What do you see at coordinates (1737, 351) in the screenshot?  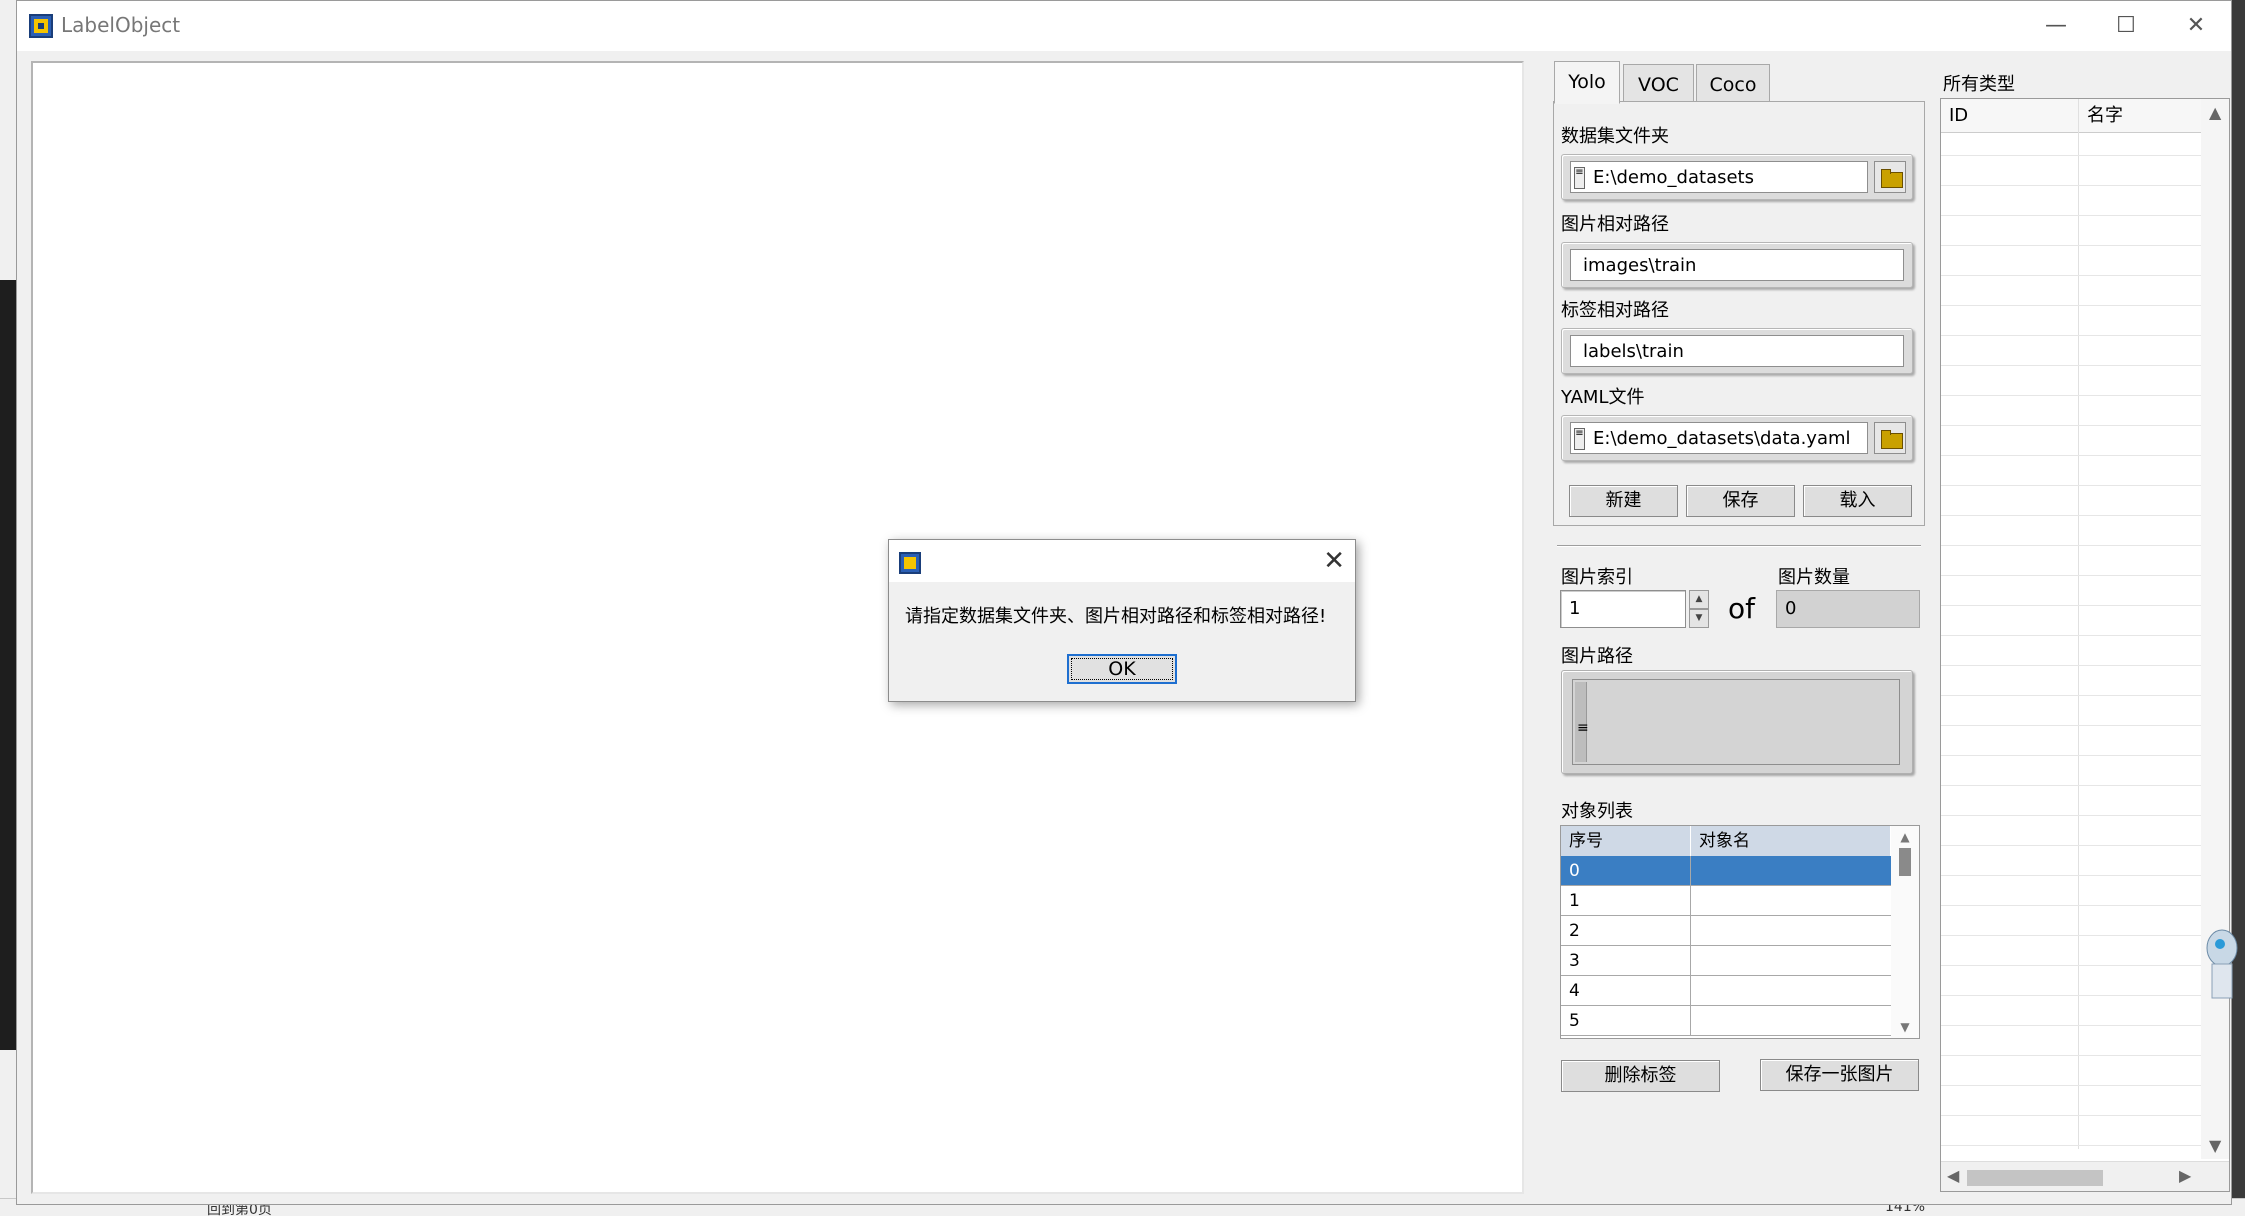 I see `label-rel-path-input: labels\train` at bounding box center [1737, 351].